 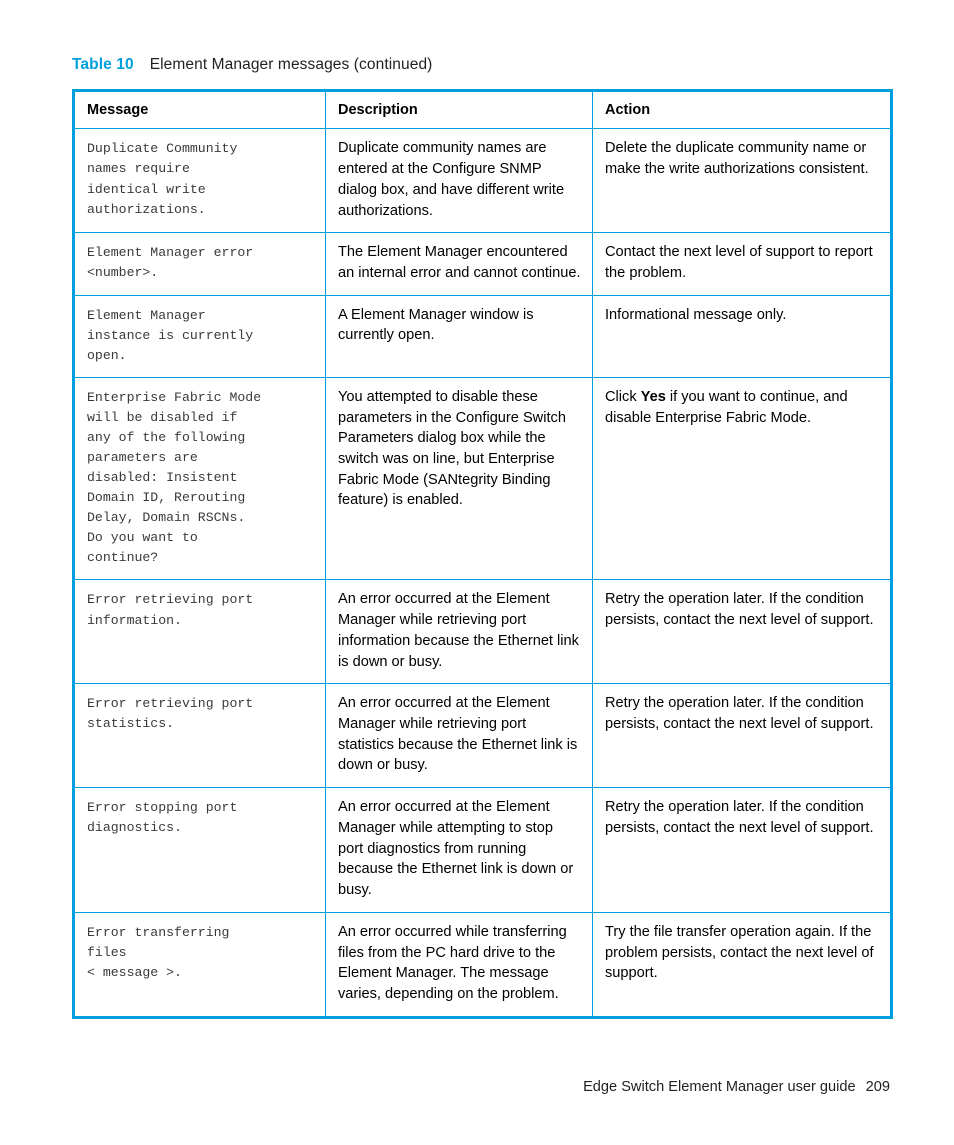 What do you see at coordinates (877, 1087) in the screenshot?
I see `footer-page-number: 209` at bounding box center [877, 1087].